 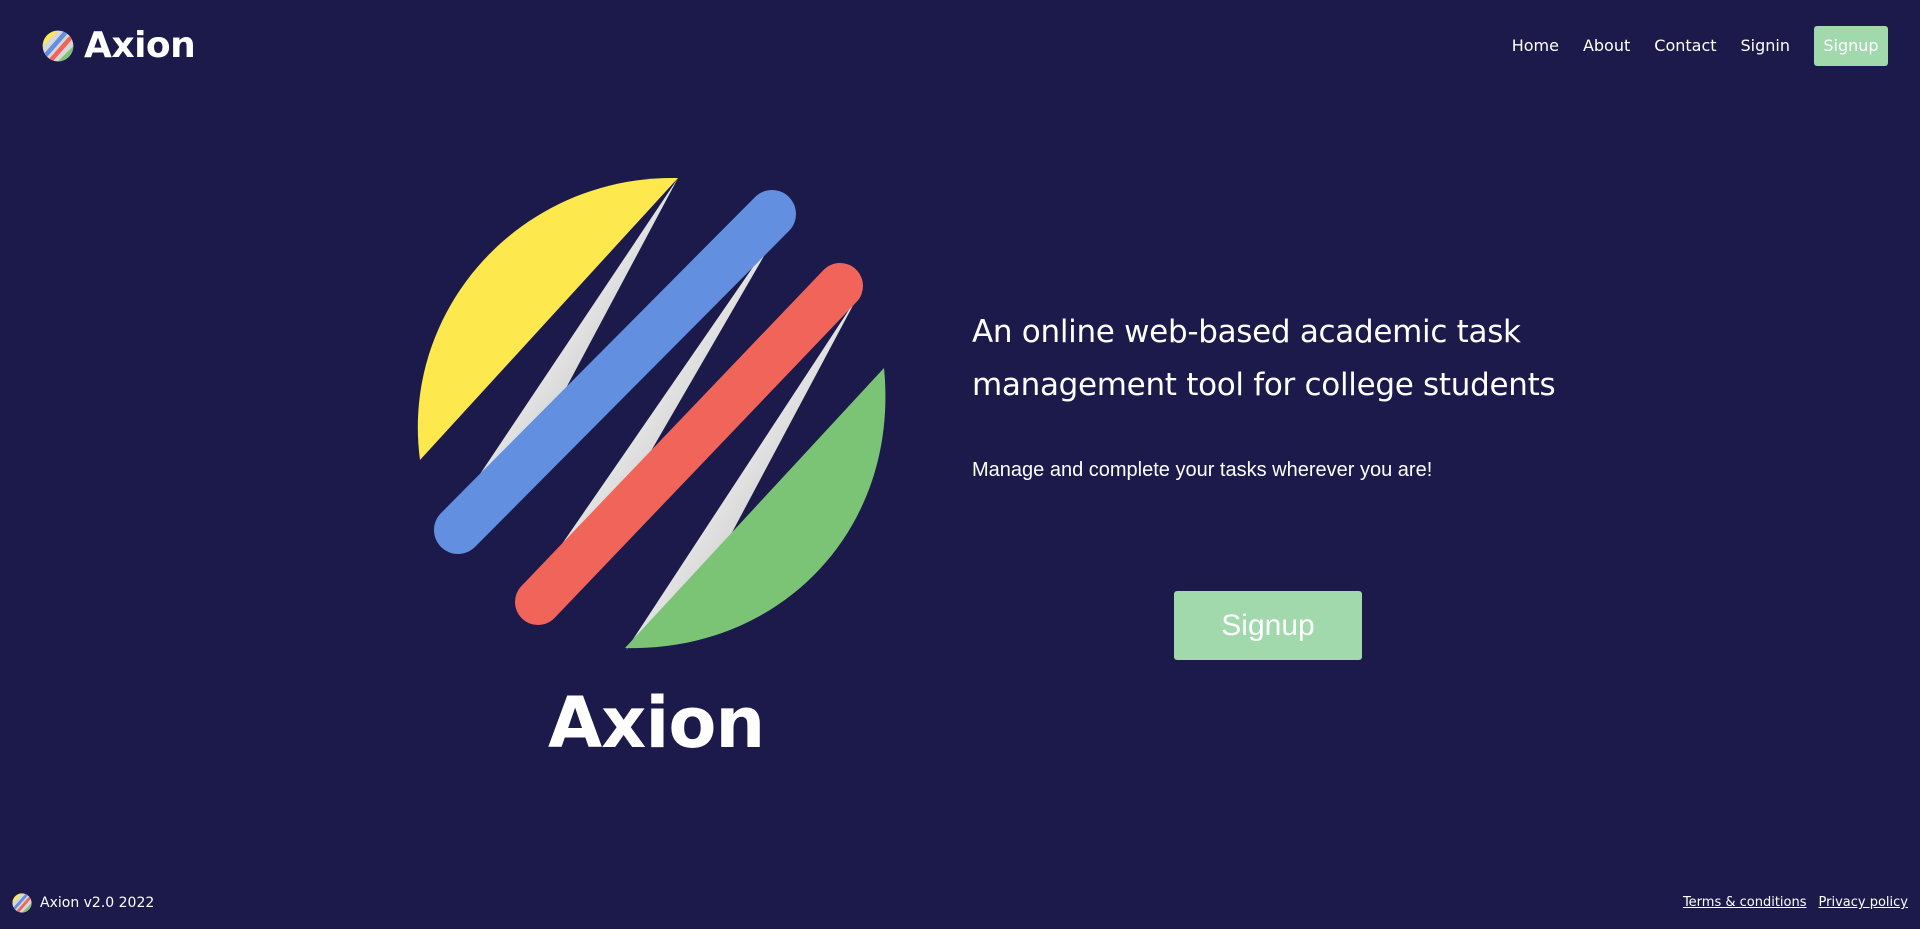 I want to click on brand-name: Axion, so click(x=140, y=45).